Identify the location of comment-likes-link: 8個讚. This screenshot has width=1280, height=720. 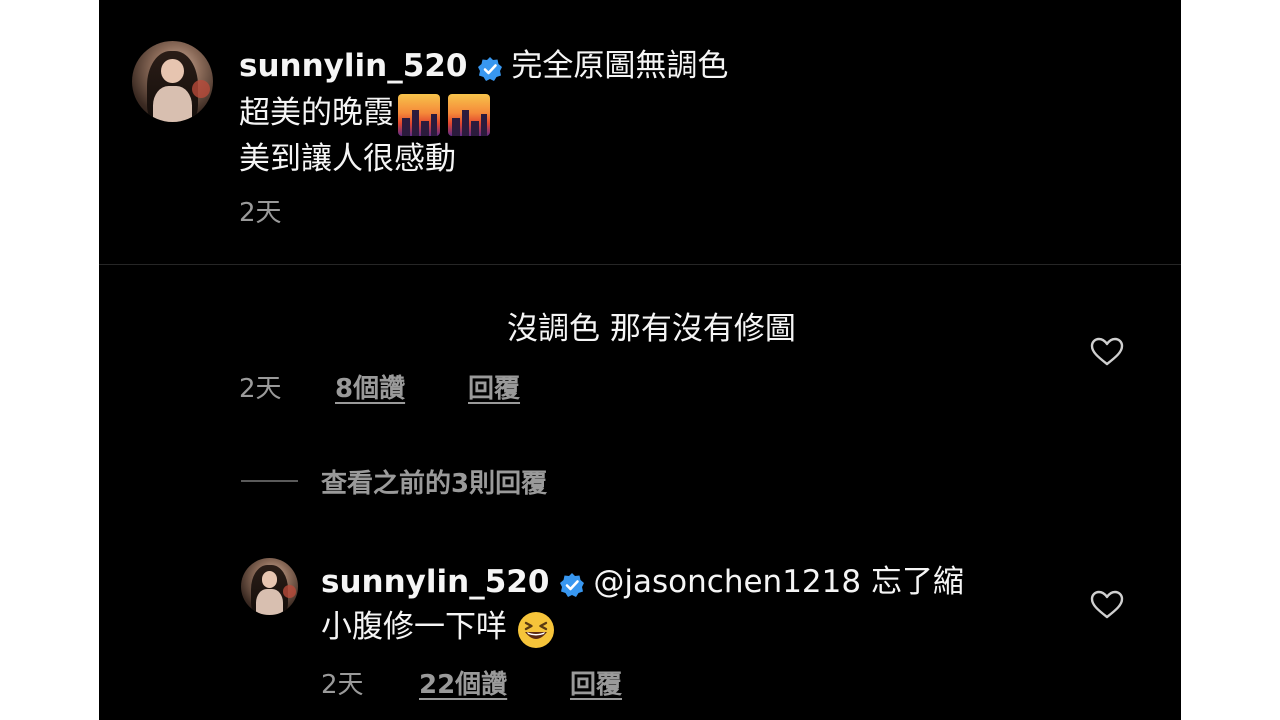
(370, 386).